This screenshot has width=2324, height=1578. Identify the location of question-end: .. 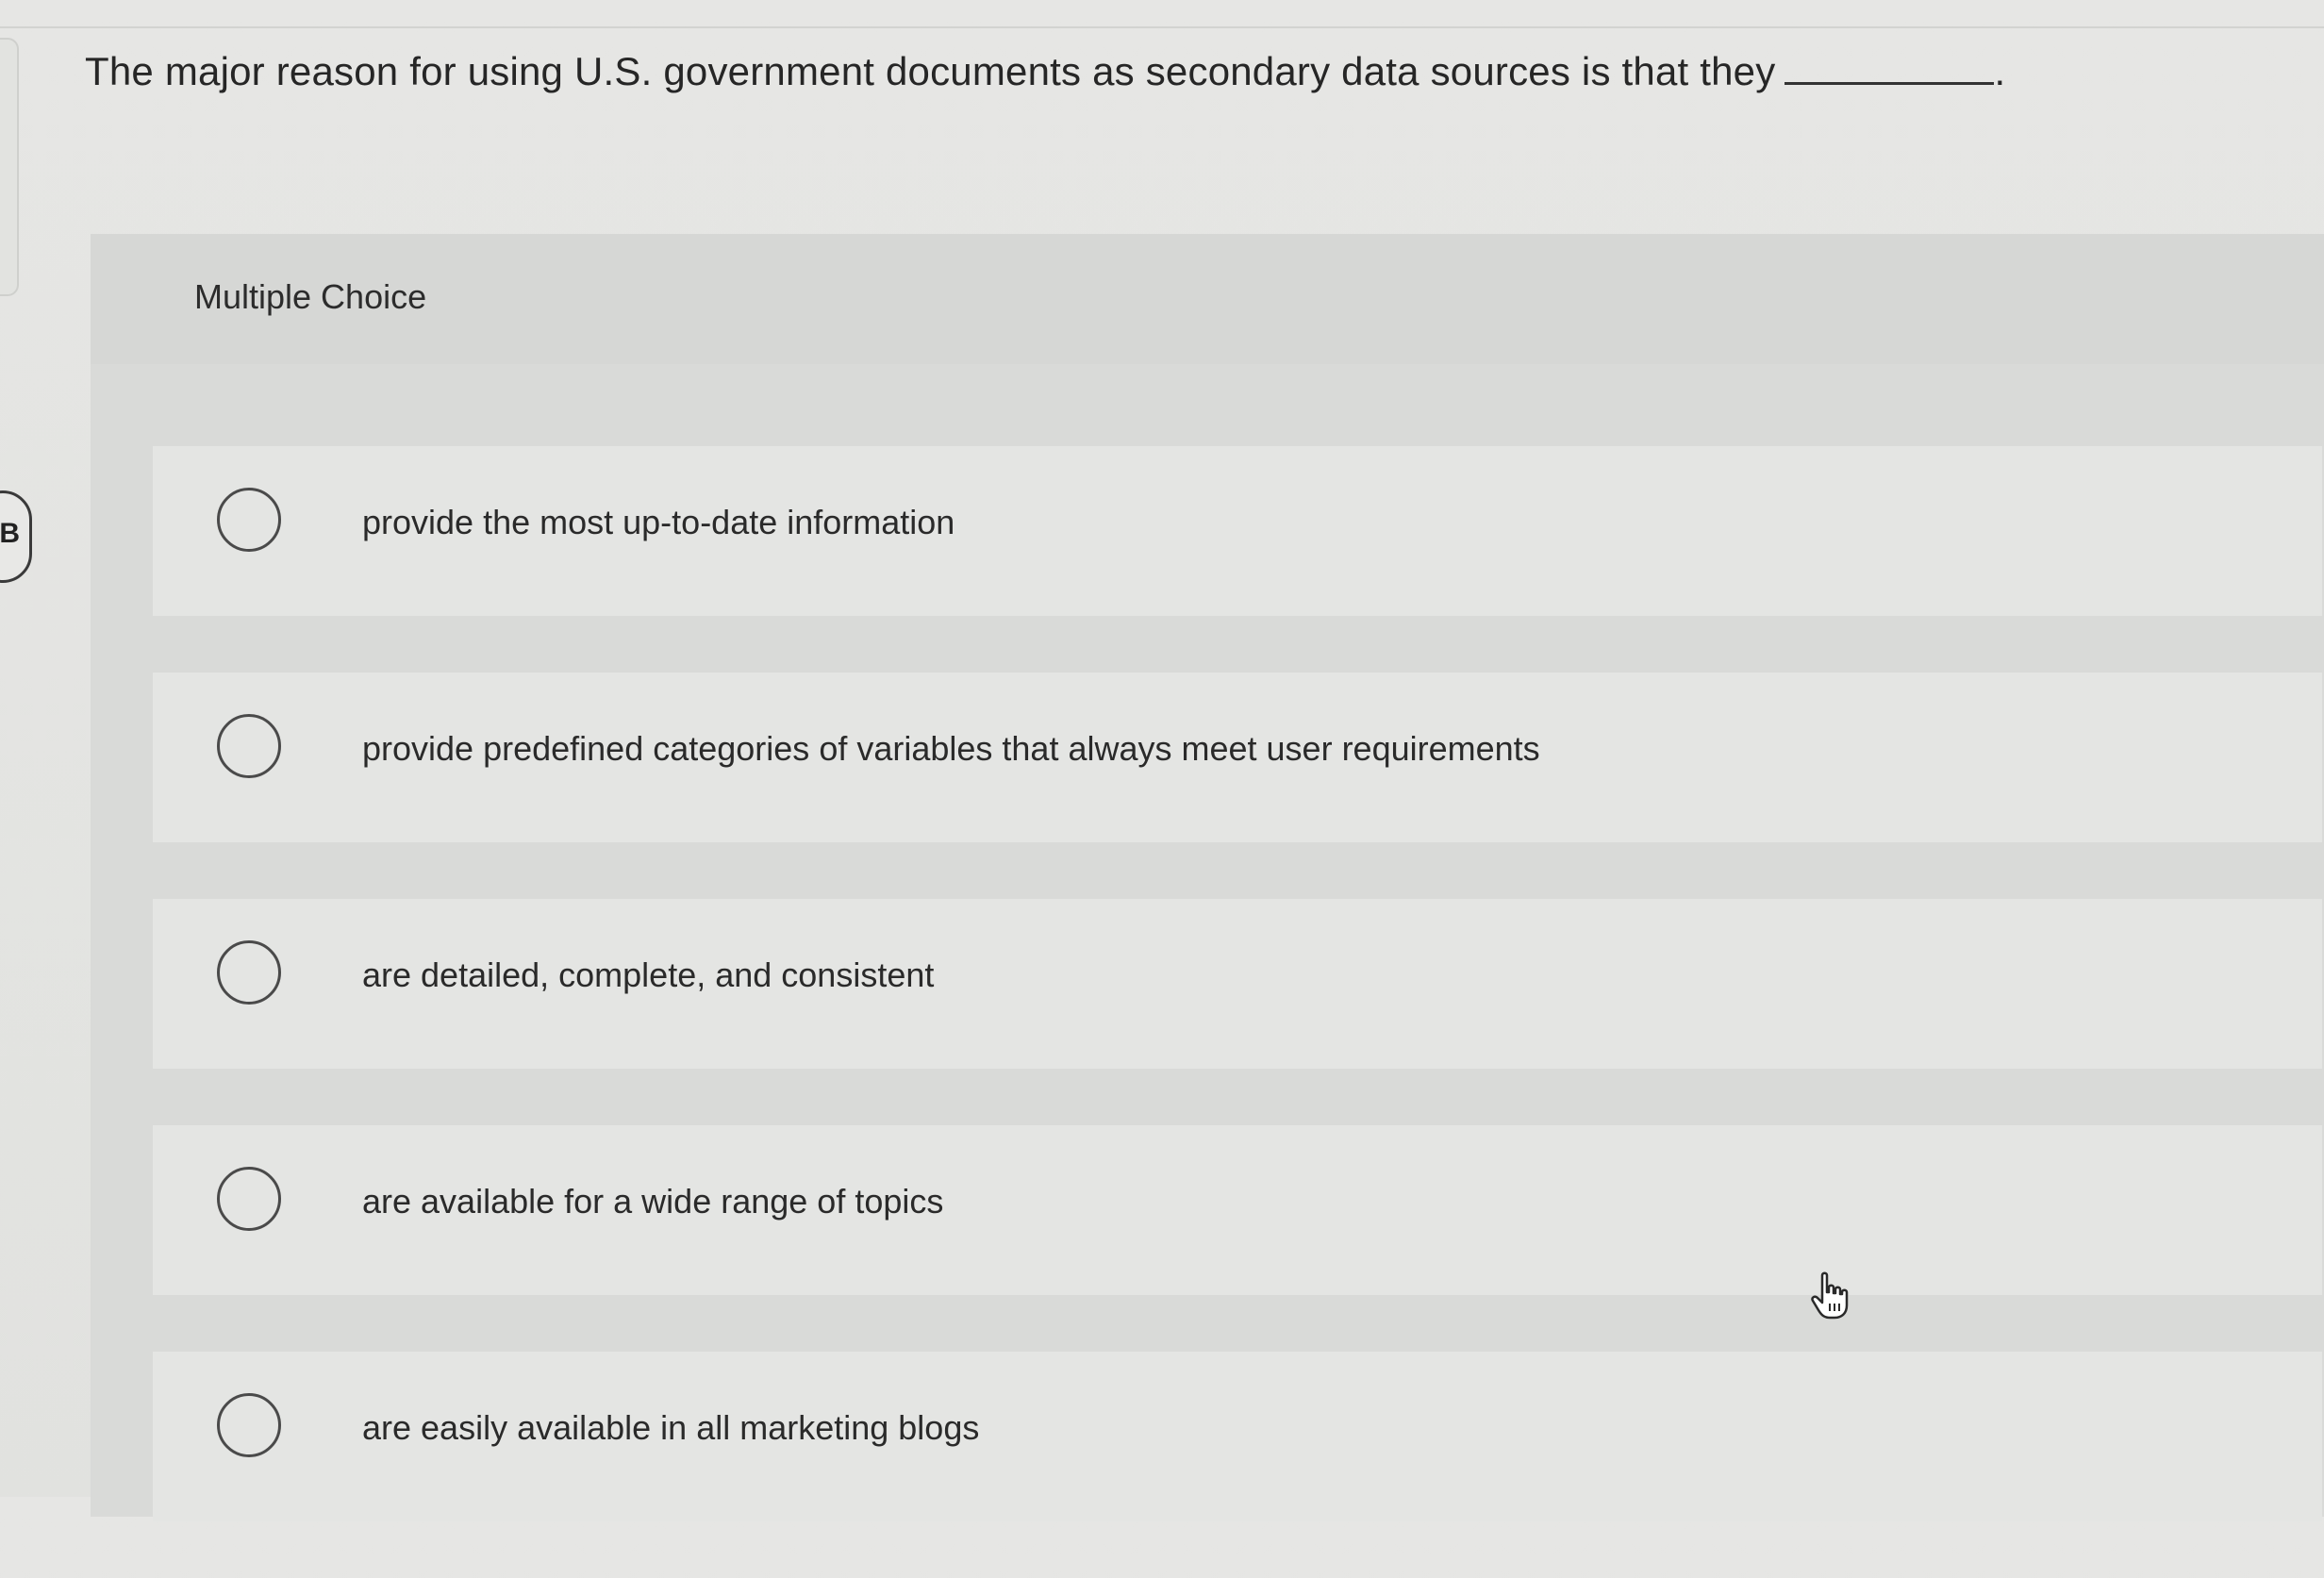
(2000, 71).